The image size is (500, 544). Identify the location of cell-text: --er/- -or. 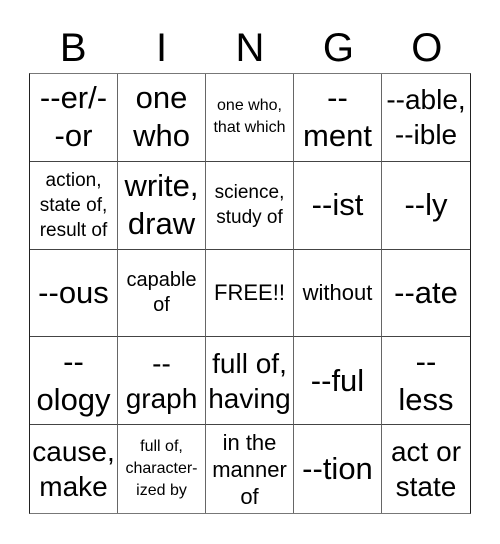
(73, 117).